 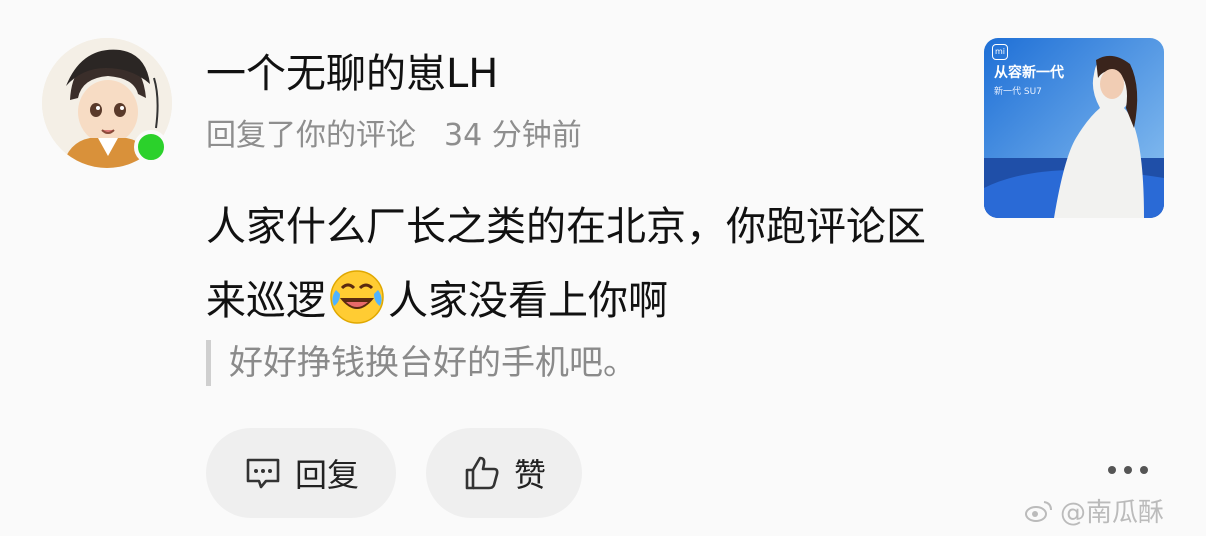 I want to click on comment-icon, so click(x=263, y=473).